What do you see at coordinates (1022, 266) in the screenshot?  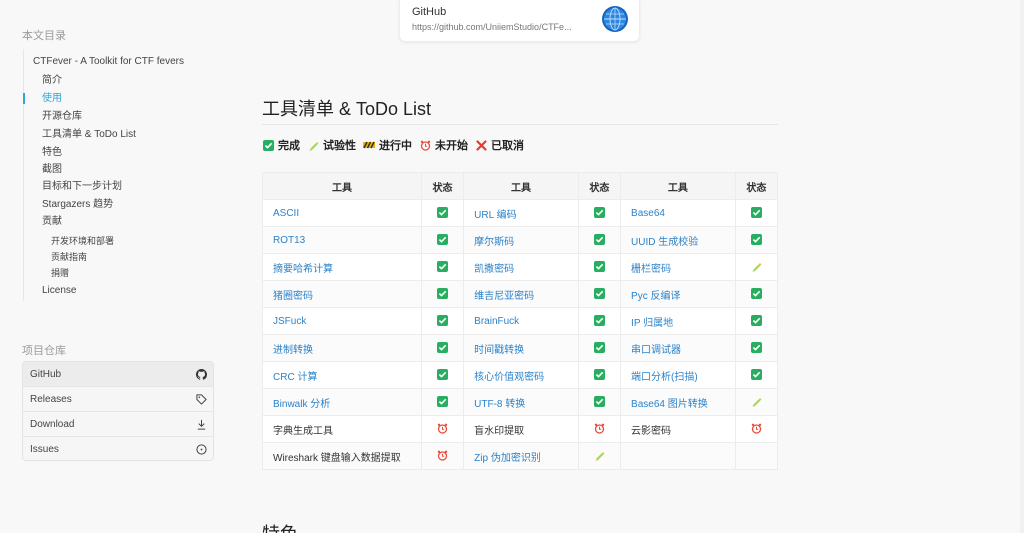 I see `page-scrollbar` at bounding box center [1022, 266].